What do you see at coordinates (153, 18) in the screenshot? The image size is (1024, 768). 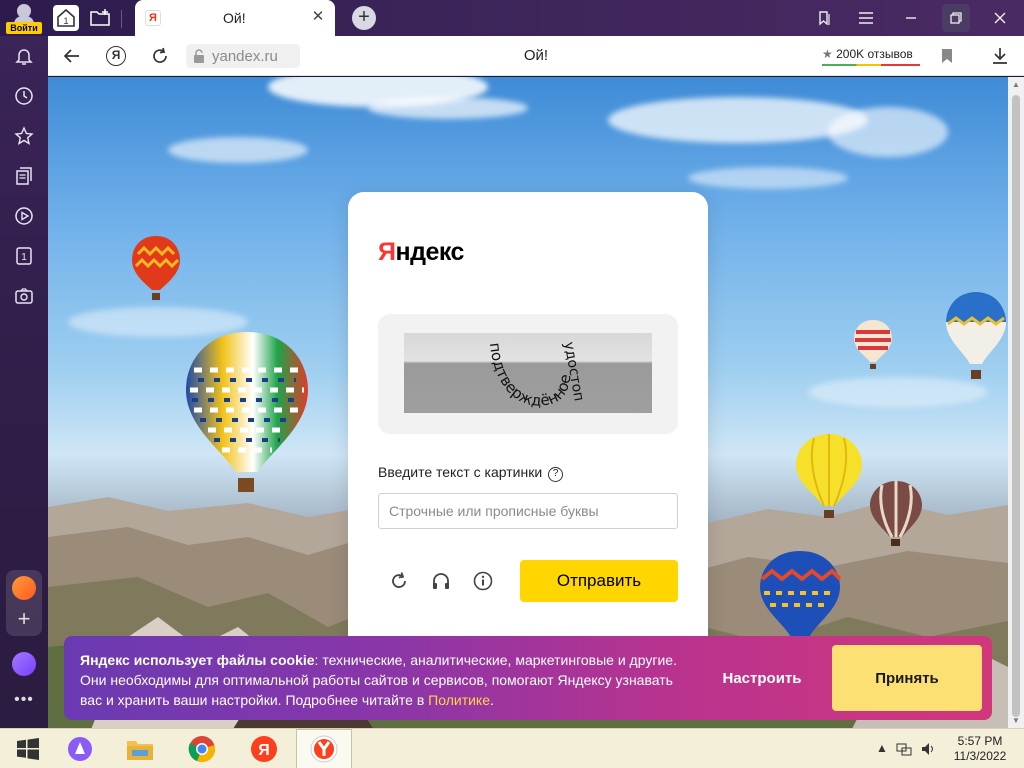 I see `yandex-favicon-icon: Я` at bounding box center [153, 18].